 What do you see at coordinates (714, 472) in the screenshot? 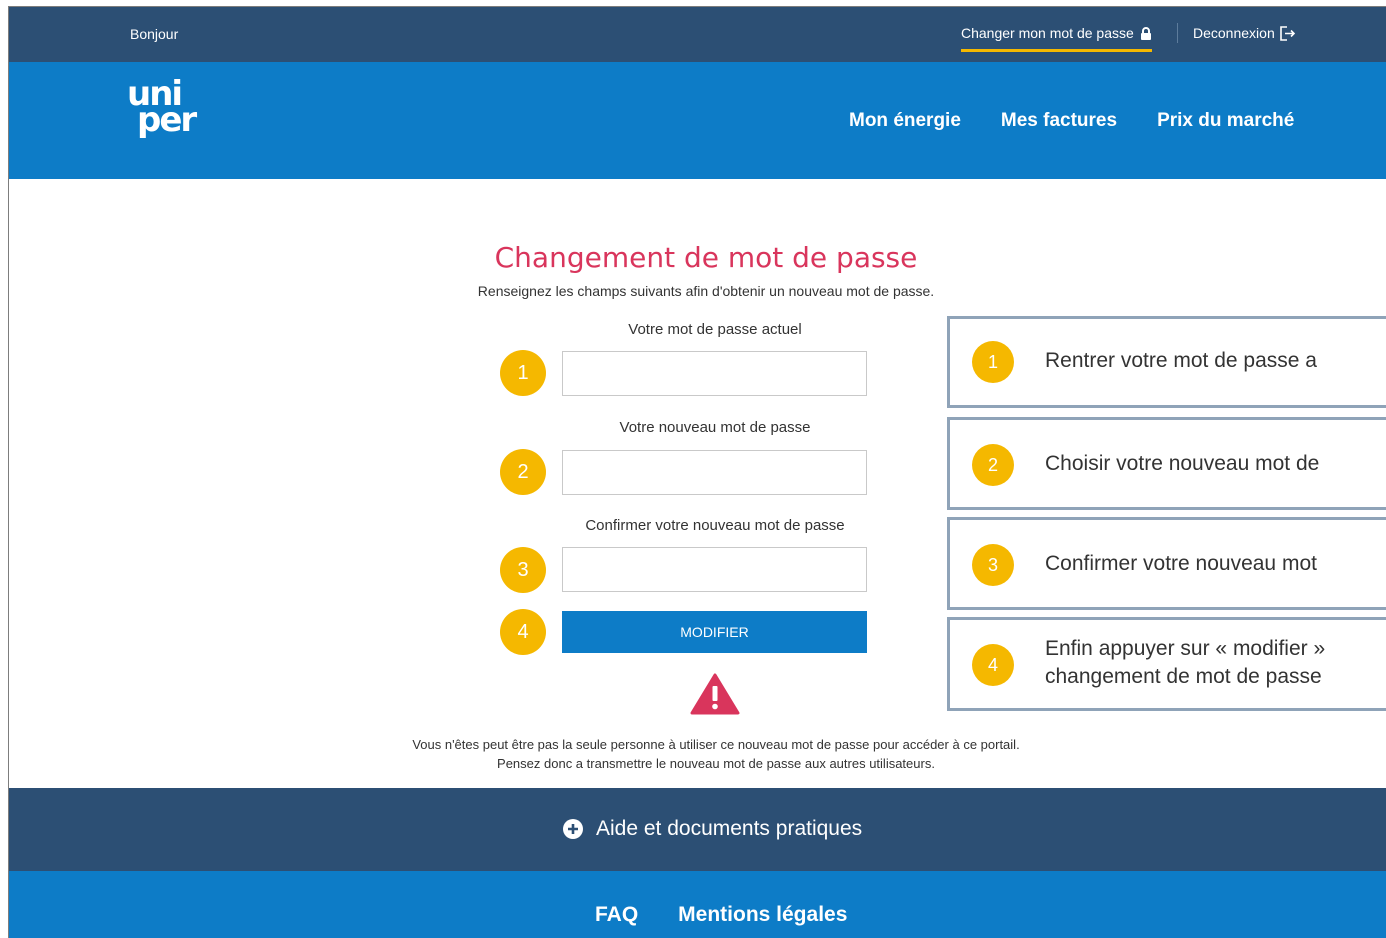
I see `new-password-input` at bounding box center [714, 472].